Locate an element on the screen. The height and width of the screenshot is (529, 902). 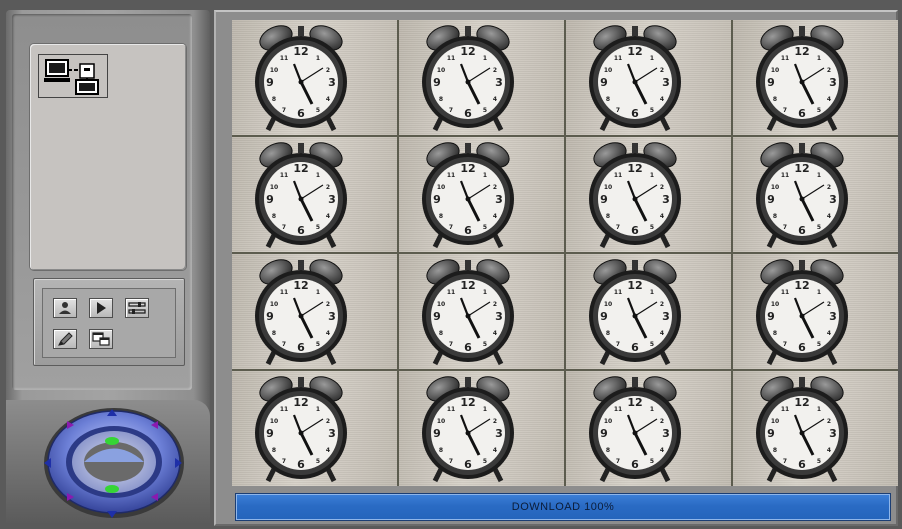
window-layout-icon is located at coordinates (101, 339).